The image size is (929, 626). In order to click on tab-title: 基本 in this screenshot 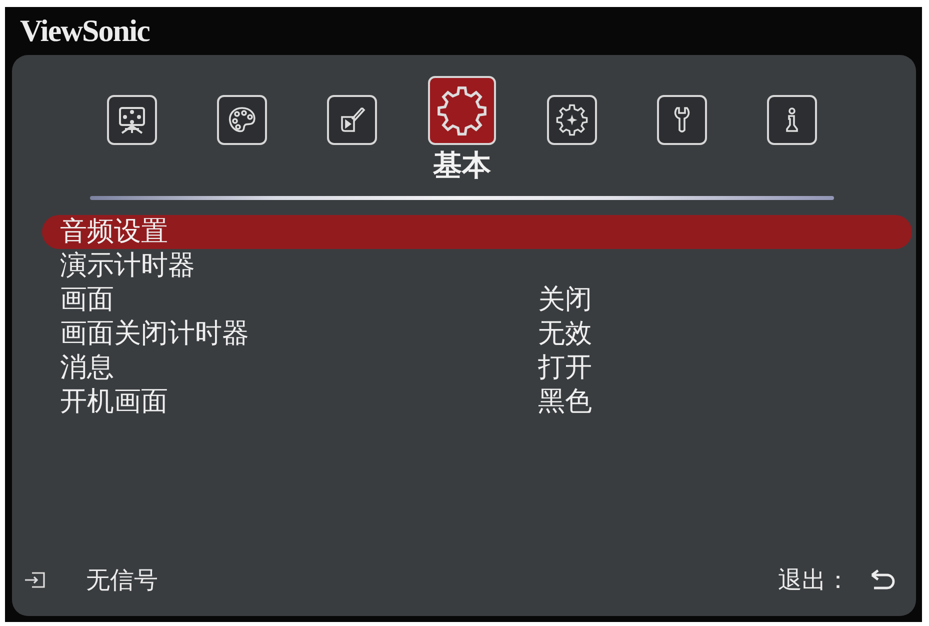, I will do `click(462, 165)`.